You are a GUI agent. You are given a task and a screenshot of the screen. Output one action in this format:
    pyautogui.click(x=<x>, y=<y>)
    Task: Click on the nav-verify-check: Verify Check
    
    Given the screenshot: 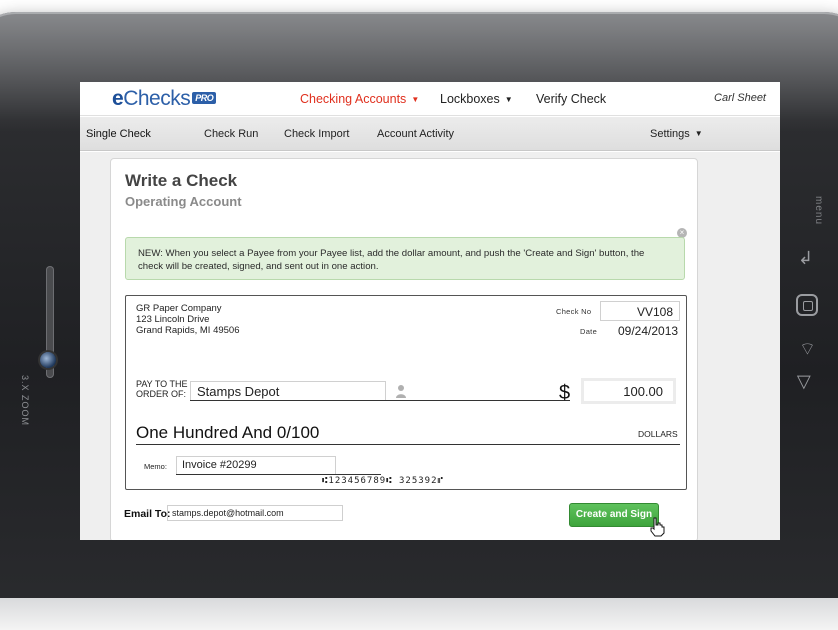 What is the action you would take?
    pyautogui.click(x=571, y=99)
    